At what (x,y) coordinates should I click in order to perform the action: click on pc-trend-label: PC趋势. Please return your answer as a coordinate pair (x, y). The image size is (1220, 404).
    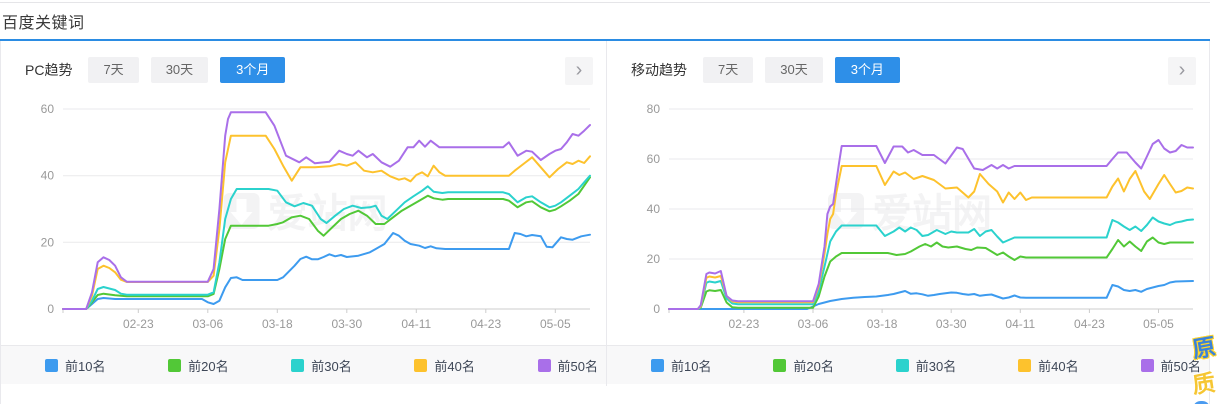
    Looking at the image, I should click on (49, 70).